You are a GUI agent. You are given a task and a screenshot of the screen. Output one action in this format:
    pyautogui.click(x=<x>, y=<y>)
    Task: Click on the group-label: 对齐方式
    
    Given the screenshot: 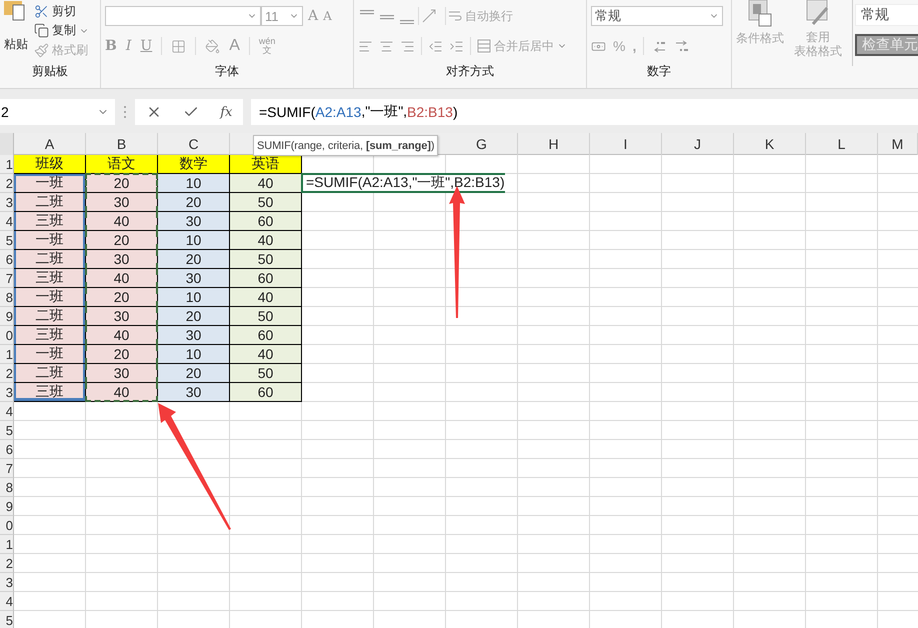 What is the action you would take?
    pyautogui.click(x=470, y=71)
    